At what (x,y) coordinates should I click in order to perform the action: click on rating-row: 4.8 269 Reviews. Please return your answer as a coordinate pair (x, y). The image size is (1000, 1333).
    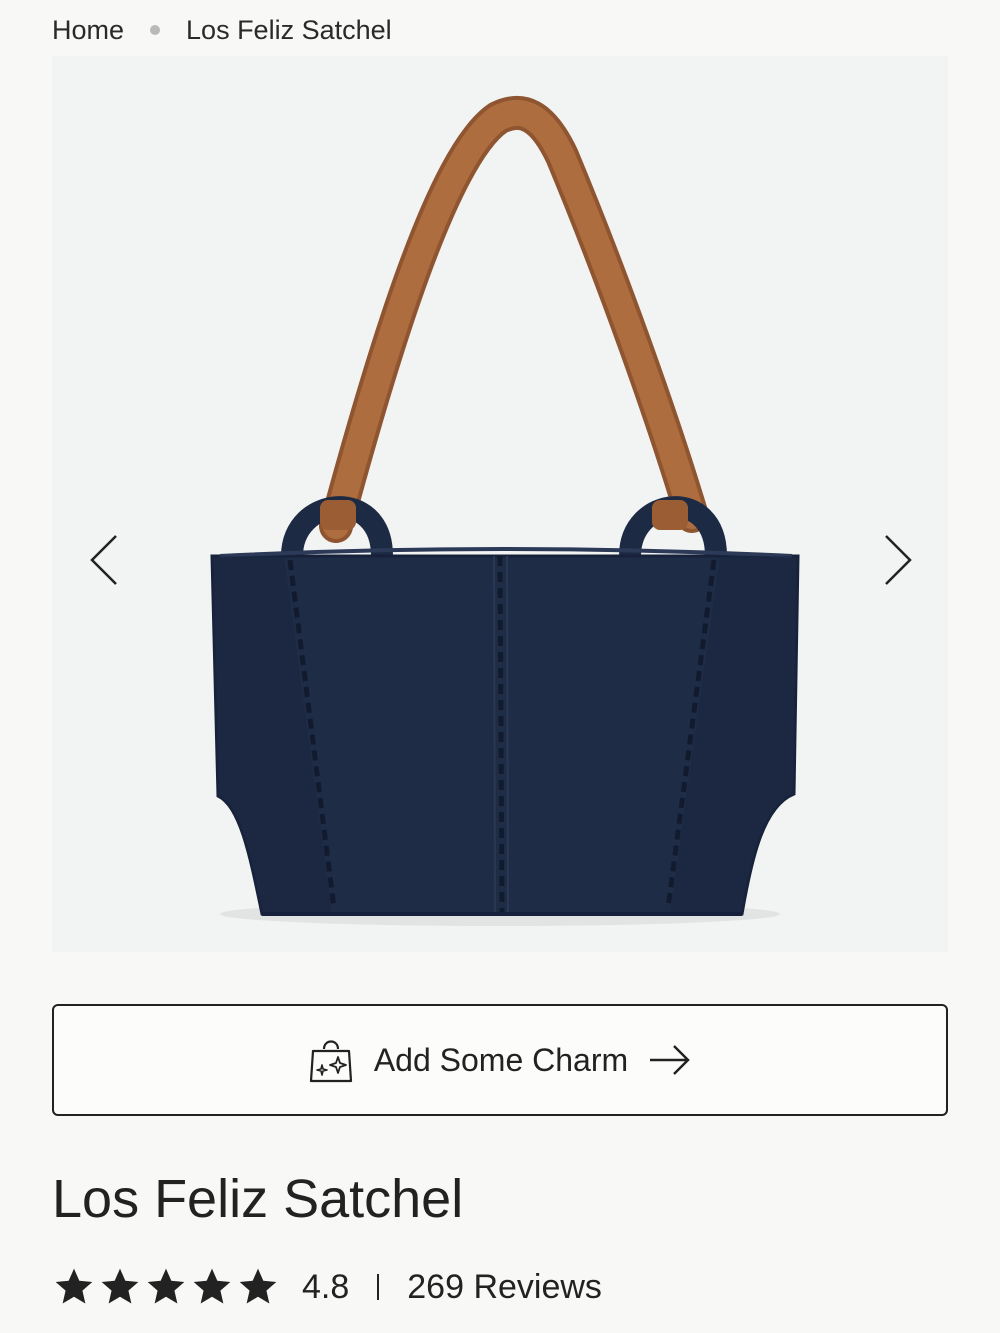
    Looking at the image, I should click on (327, 1287).